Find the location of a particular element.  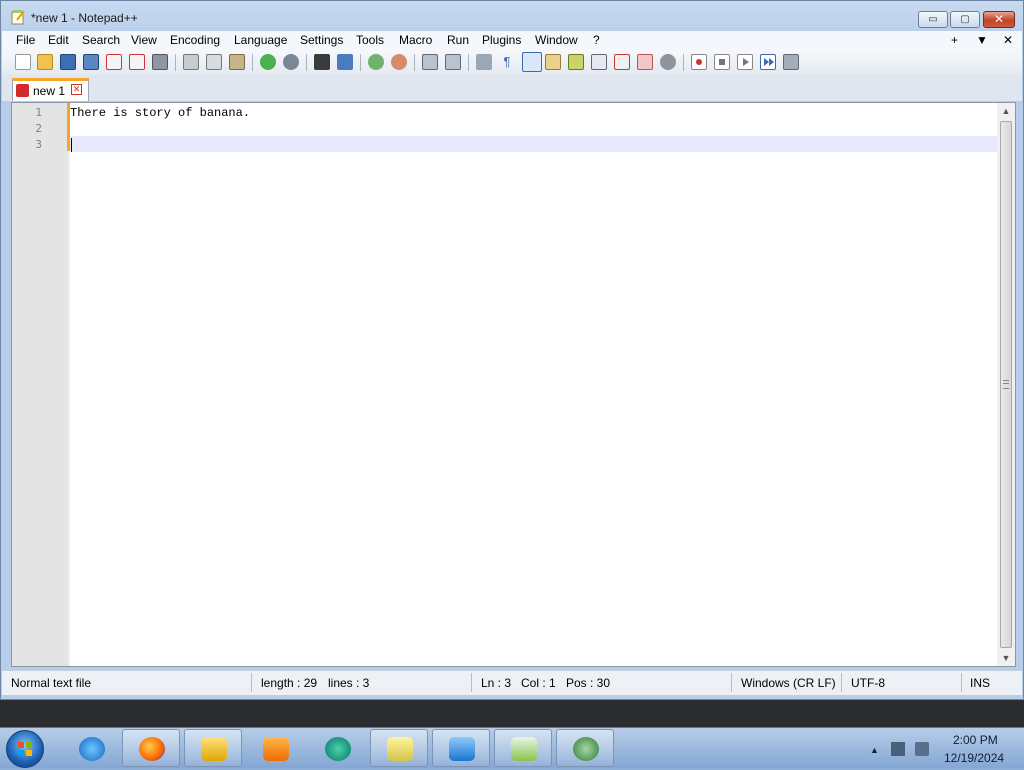

taskbar-firefox is located at coordinates (151, 748).